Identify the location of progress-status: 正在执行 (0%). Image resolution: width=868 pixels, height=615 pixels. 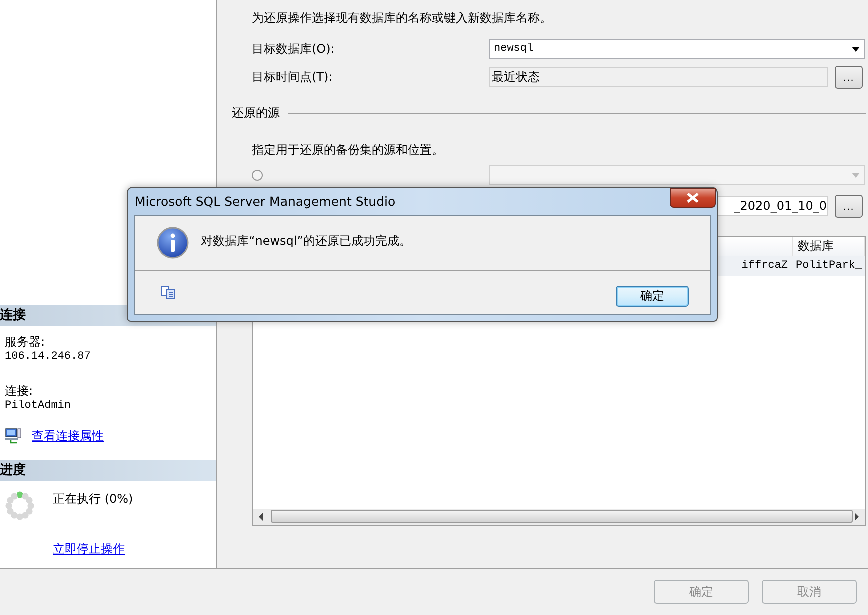
(93, 499).